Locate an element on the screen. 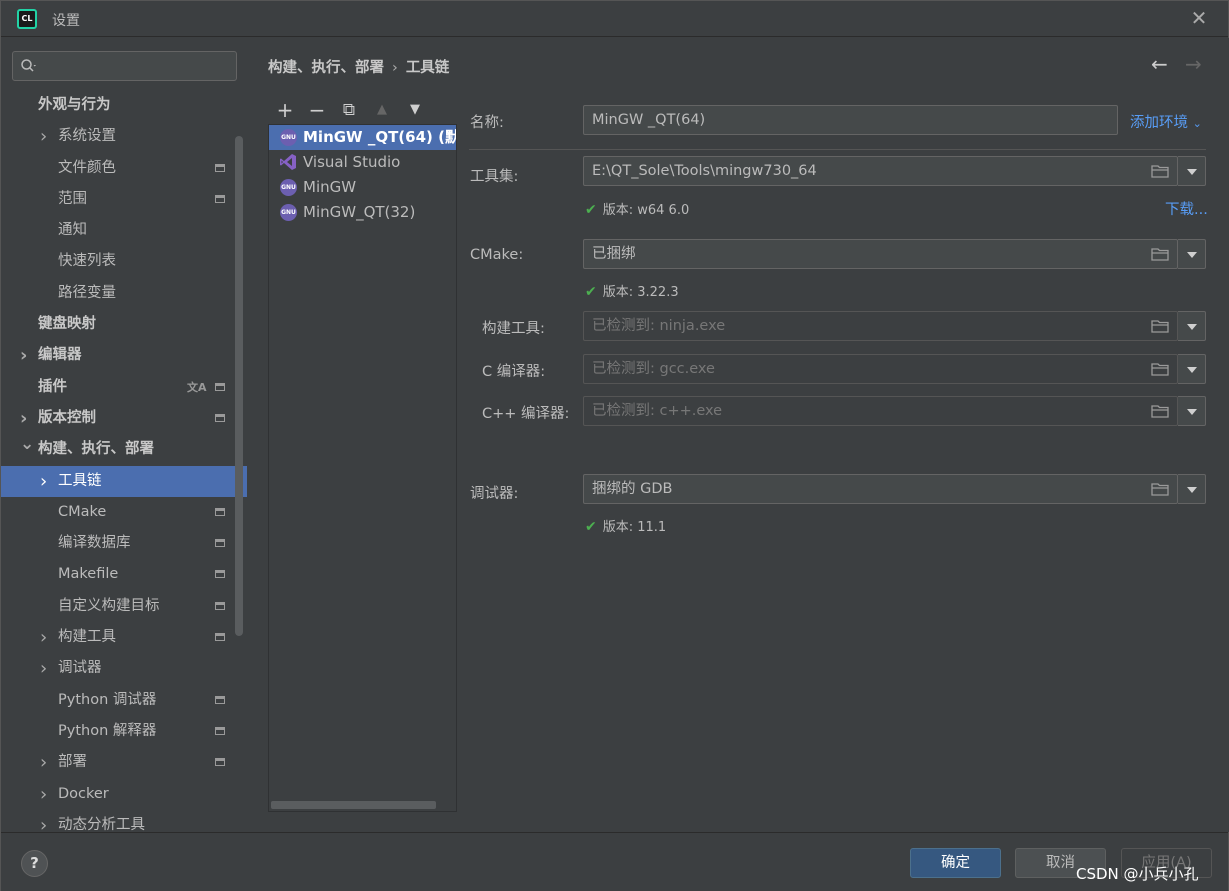 This screenshot has height=891, width=1229. cpp-compiler-field: 已检测到: c++.exe is located at coordinates (880, 411).